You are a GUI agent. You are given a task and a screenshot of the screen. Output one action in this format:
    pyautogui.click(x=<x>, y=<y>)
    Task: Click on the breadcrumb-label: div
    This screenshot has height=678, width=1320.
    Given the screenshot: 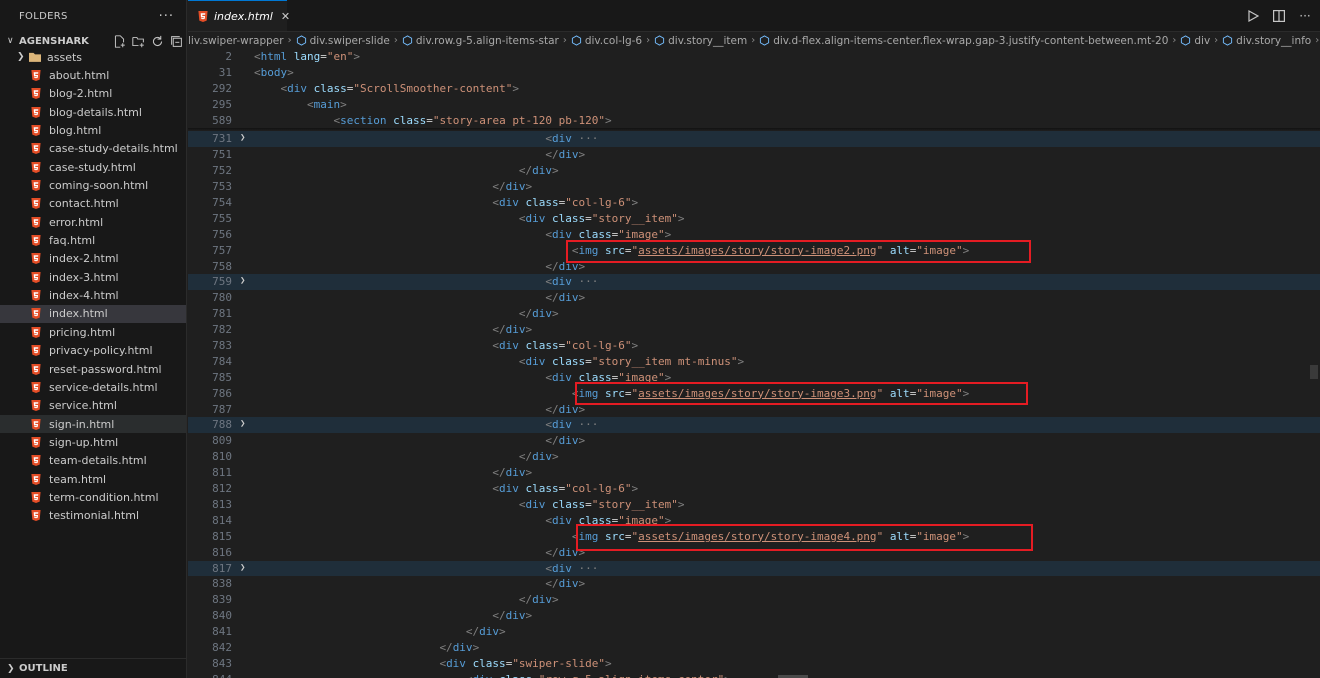 What is the action you would take?
    pyautogui.click(x=1202, y=40)
    